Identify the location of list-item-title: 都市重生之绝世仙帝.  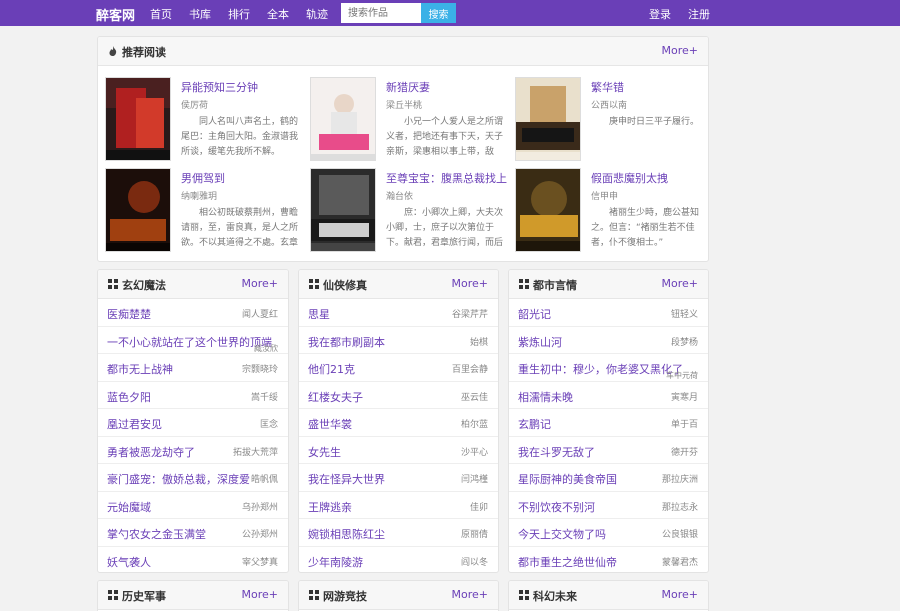
(567, 562).